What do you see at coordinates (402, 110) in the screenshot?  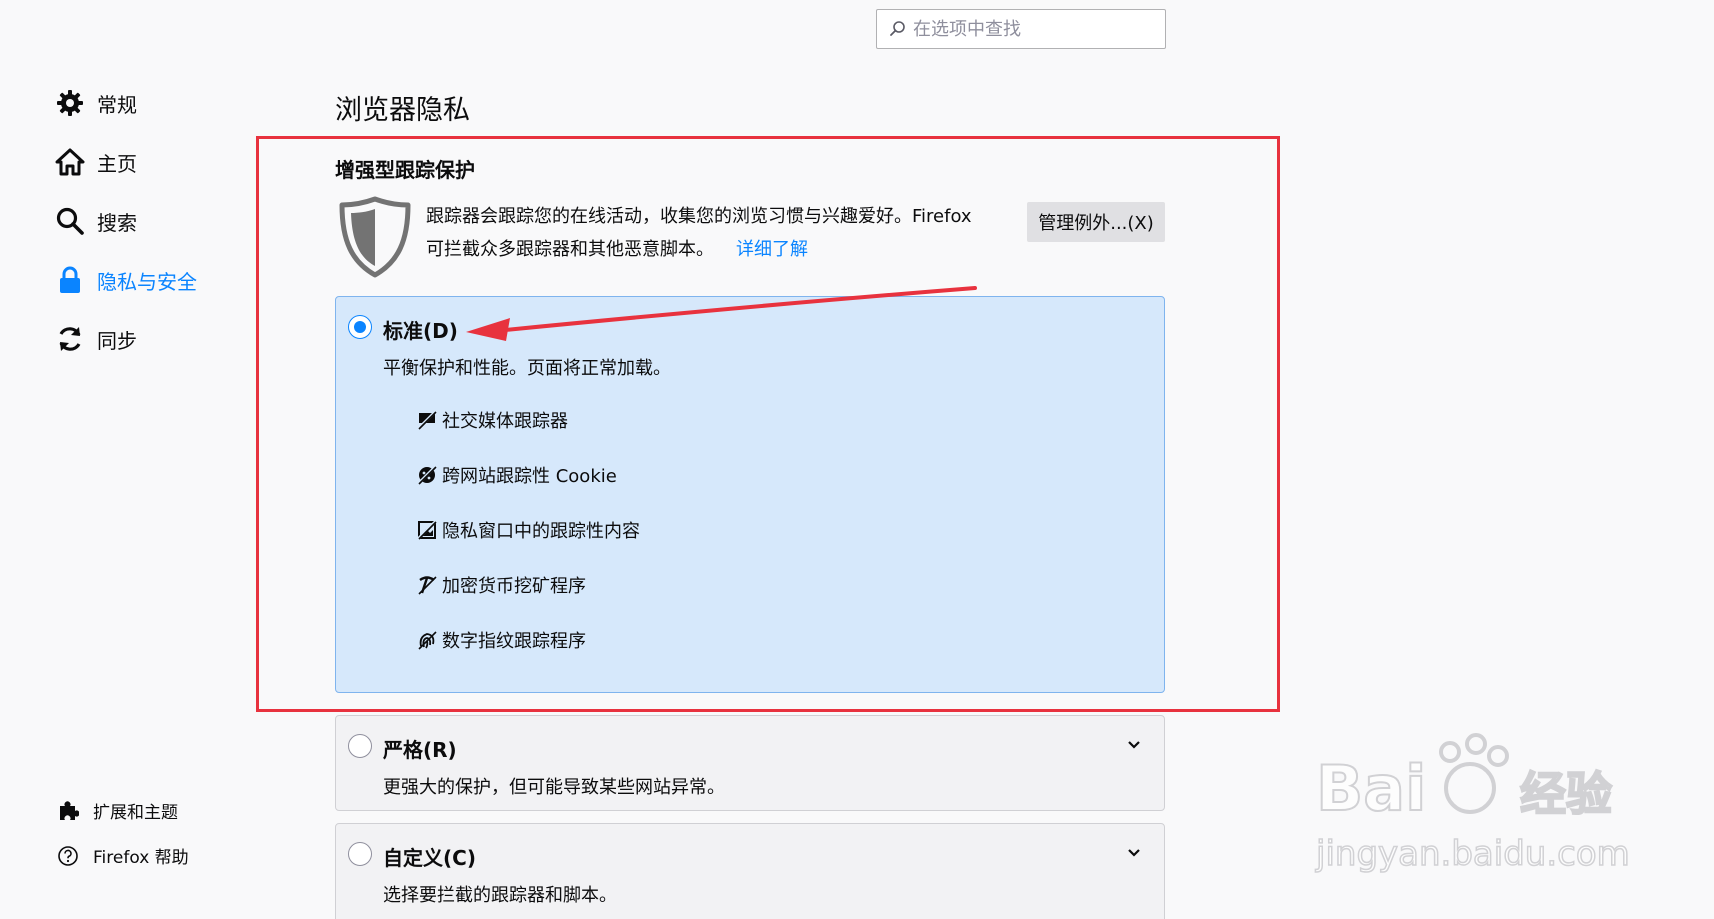 I see `page-title: 浏览器隐私` at bounding box center [402, 110].